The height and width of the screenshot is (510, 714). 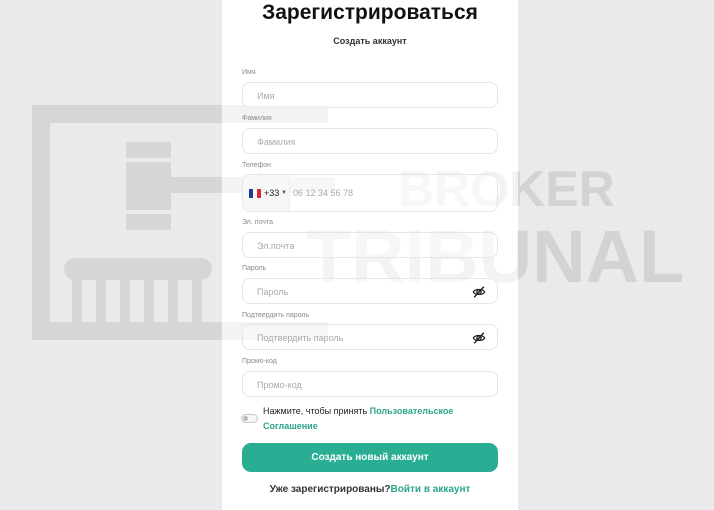 I want to click on password-field: Пароль, so click(x=370, y=291).